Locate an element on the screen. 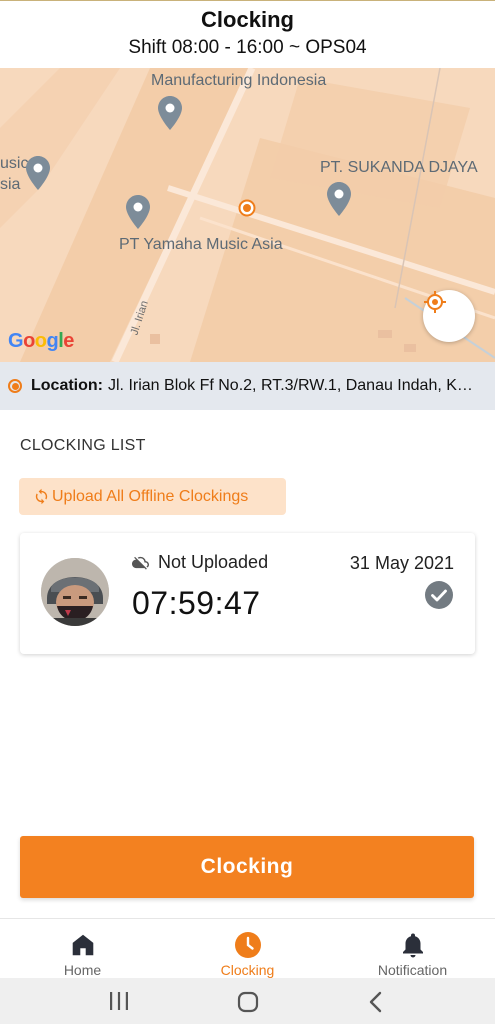 Image resolution: width=495 pixels, height=1024 pixels. map-label-manufacturing: Manufacturing Indonesia is located at coordinates (239, 80).